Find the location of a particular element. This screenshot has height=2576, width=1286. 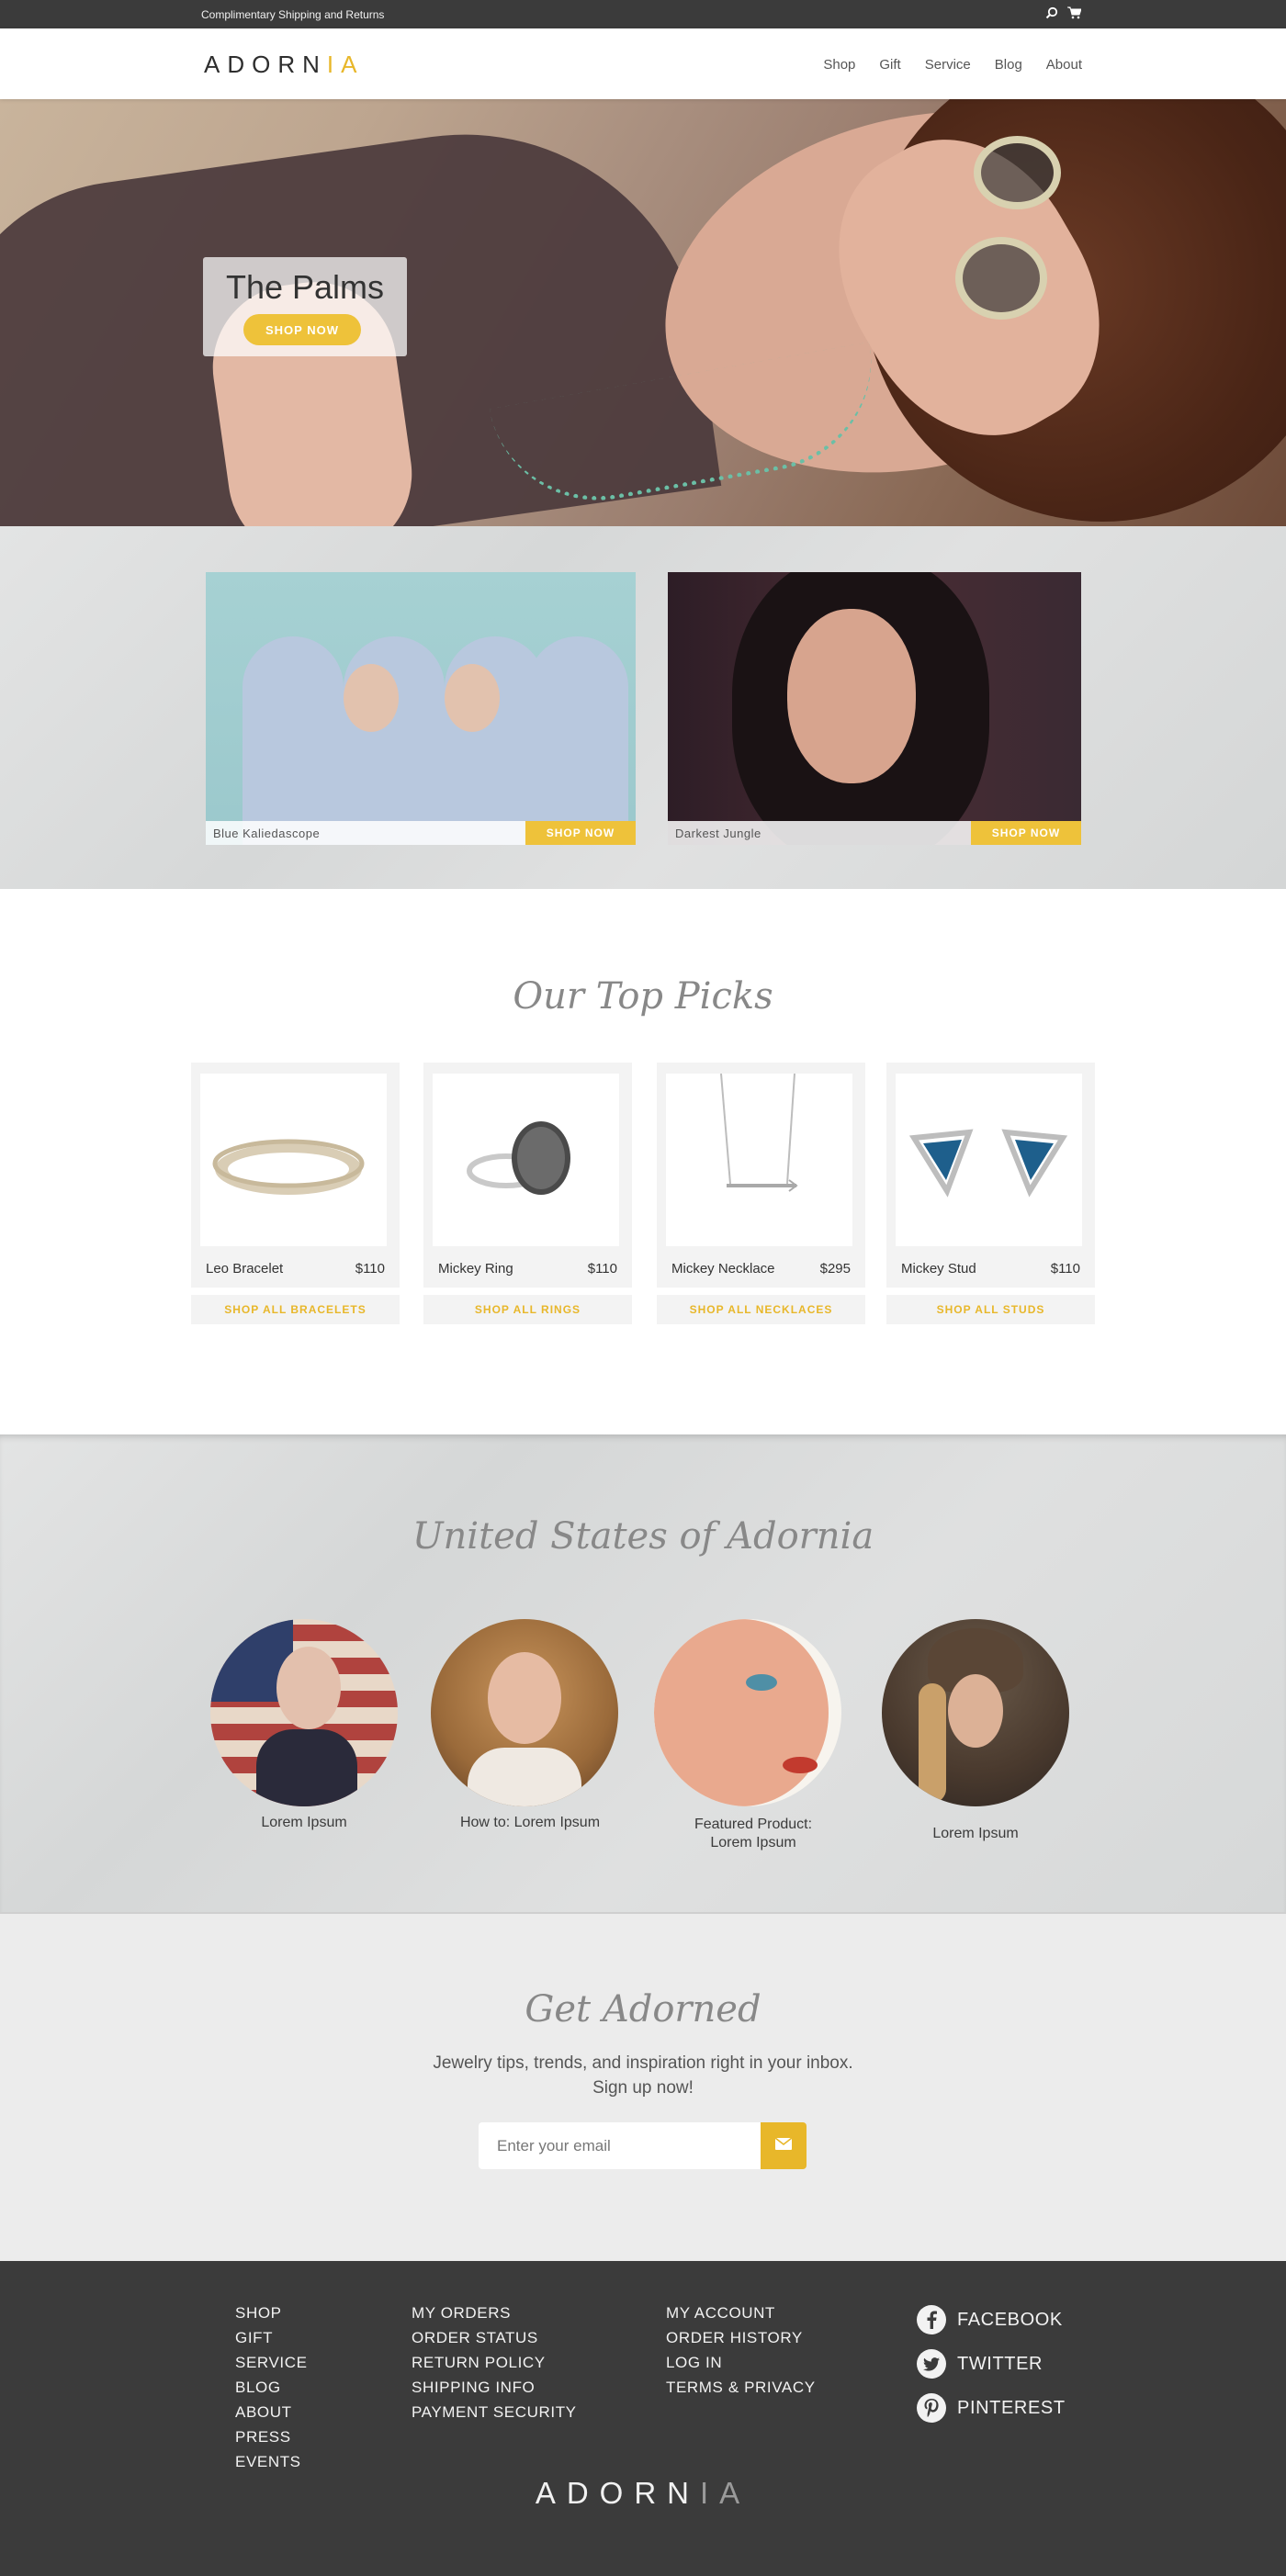

pinterest-link: PINTEREST is located at coordinates (991, 2408).